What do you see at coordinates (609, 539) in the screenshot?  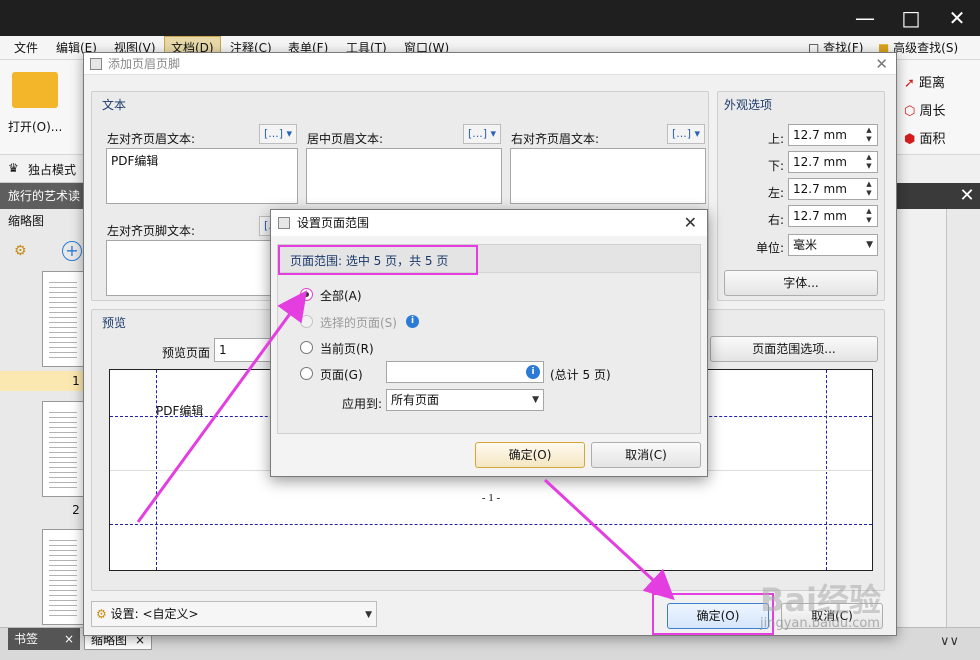 I see `arrow-to-ok-button` at bounding box center [609, 539].